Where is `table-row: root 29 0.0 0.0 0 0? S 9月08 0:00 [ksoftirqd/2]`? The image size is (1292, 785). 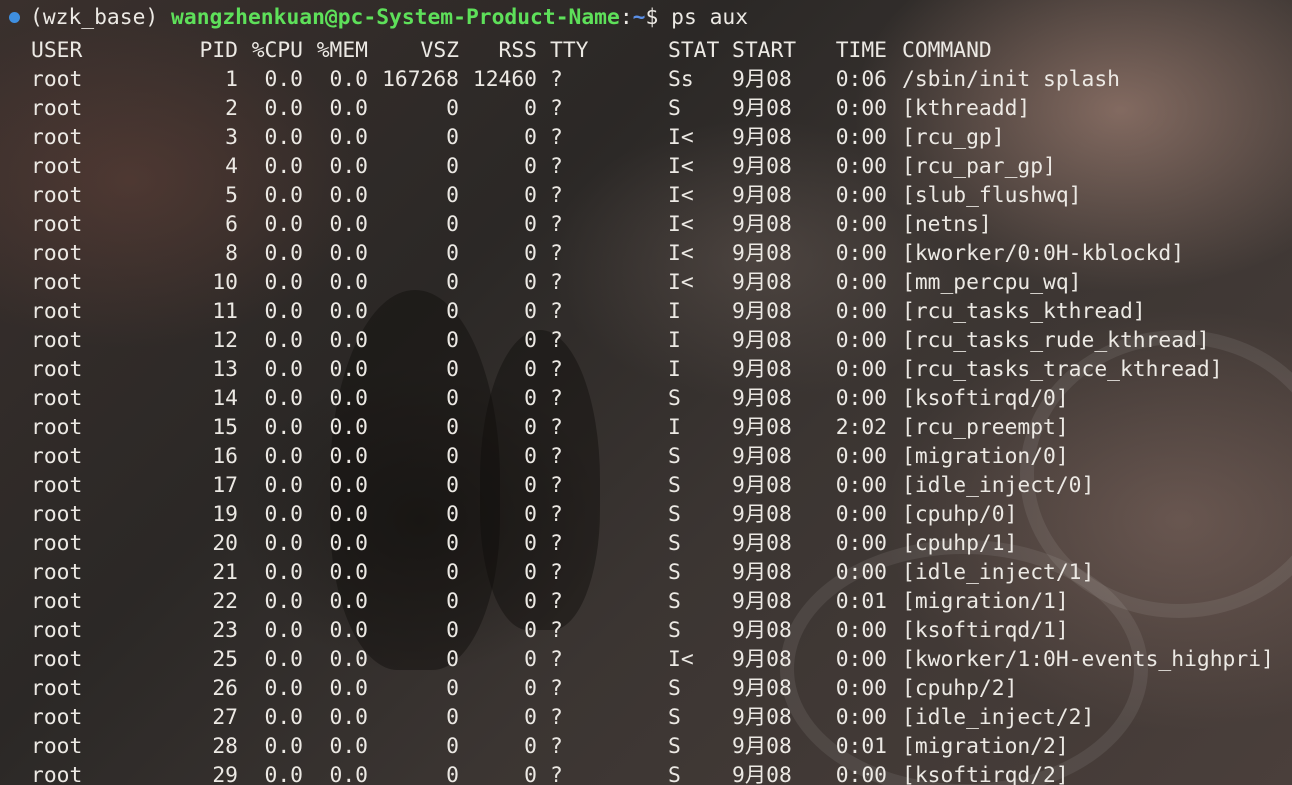
table-row: root 29 0.0 0.0 0 0? S 9月08 0:00 [ksoftirqd/2] is located at coordinates (646, 773).